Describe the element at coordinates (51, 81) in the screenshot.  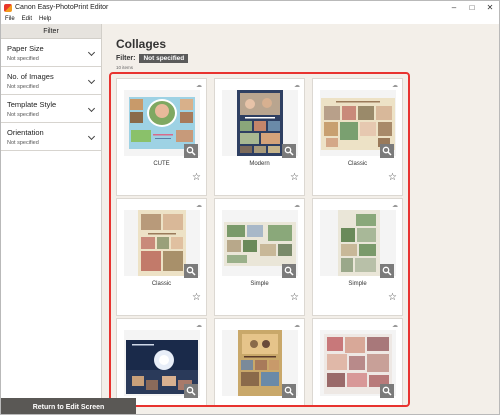
I see `filter-no-of-images: No. of Images Not specified` at that location.